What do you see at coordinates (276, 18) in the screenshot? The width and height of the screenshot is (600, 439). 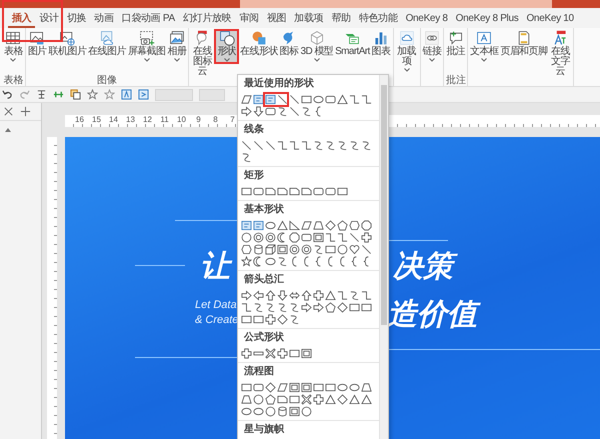 I see `ribbon-tab: 视图` at bounding box center [276, 18].